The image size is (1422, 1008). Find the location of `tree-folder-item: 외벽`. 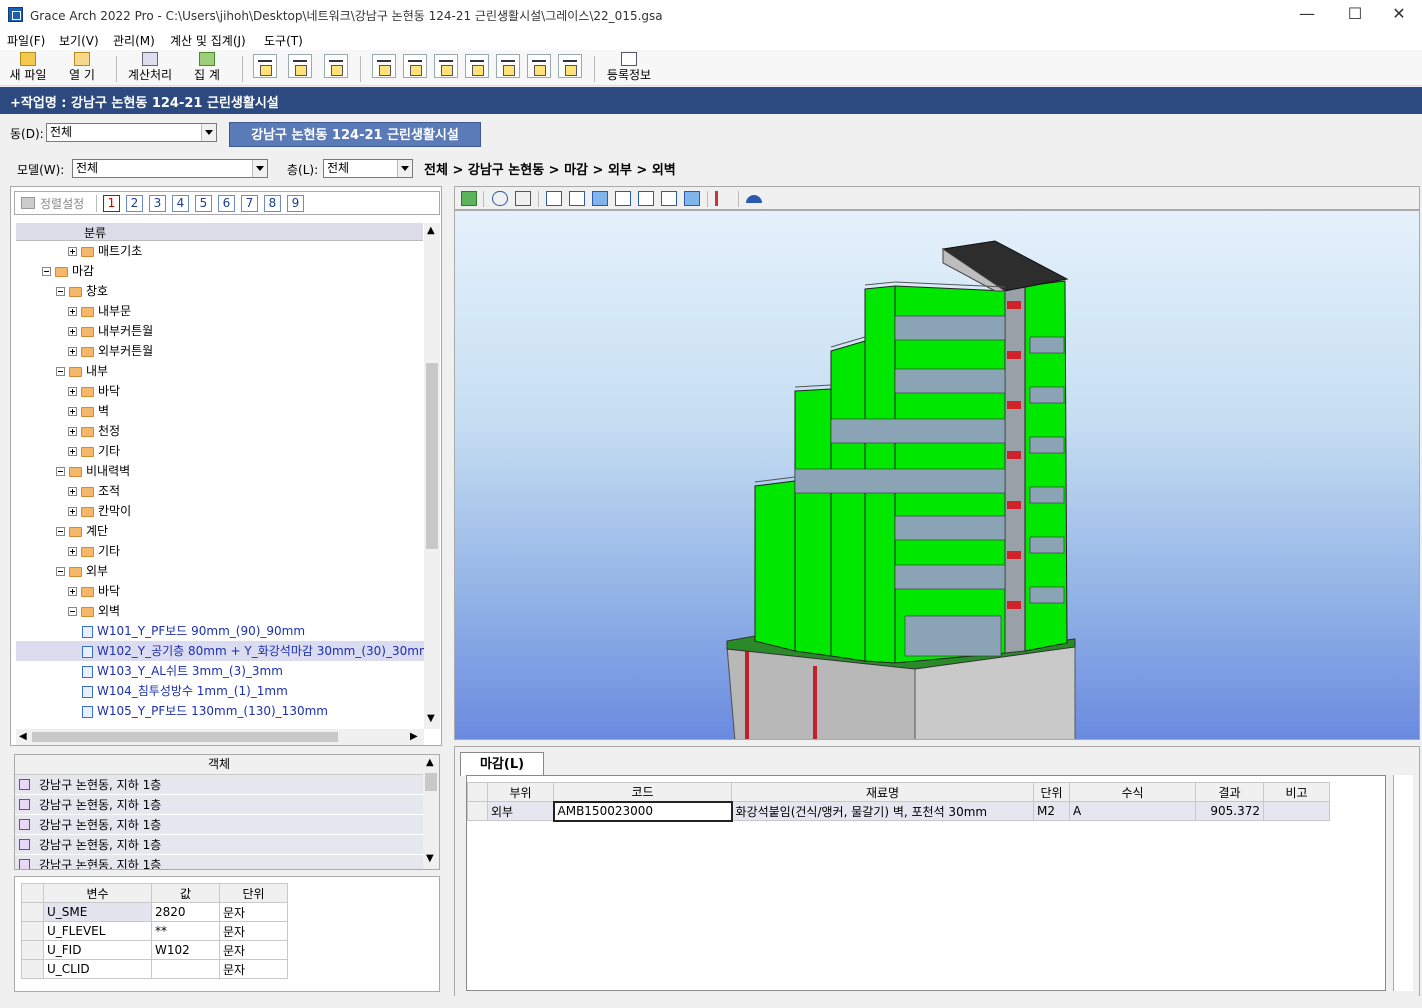

tree-folder-item: 외벽 is located at coordinates (220, 611).